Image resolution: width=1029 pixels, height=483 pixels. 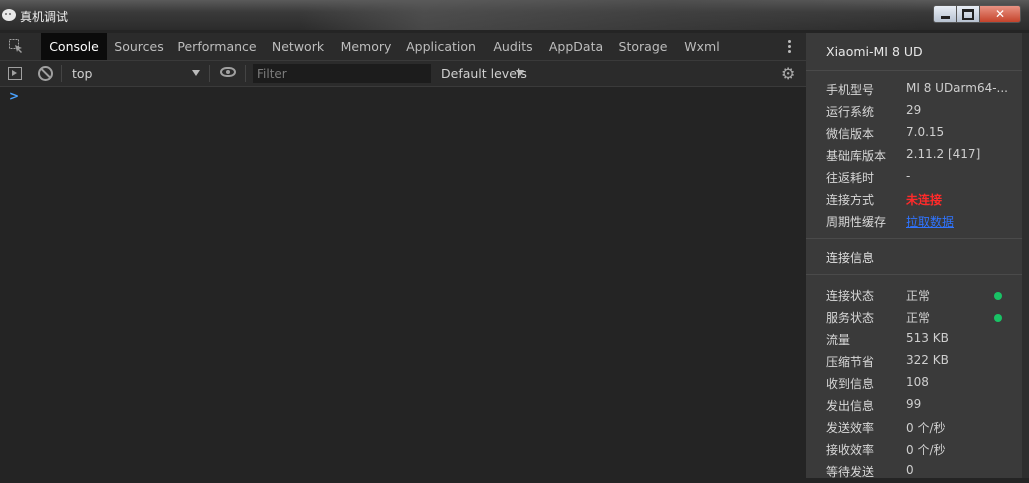 What do you see at coordinates (366, 46) in the screenshot?
I see `tab-memory: Memory` at bounding box center [366, 46].